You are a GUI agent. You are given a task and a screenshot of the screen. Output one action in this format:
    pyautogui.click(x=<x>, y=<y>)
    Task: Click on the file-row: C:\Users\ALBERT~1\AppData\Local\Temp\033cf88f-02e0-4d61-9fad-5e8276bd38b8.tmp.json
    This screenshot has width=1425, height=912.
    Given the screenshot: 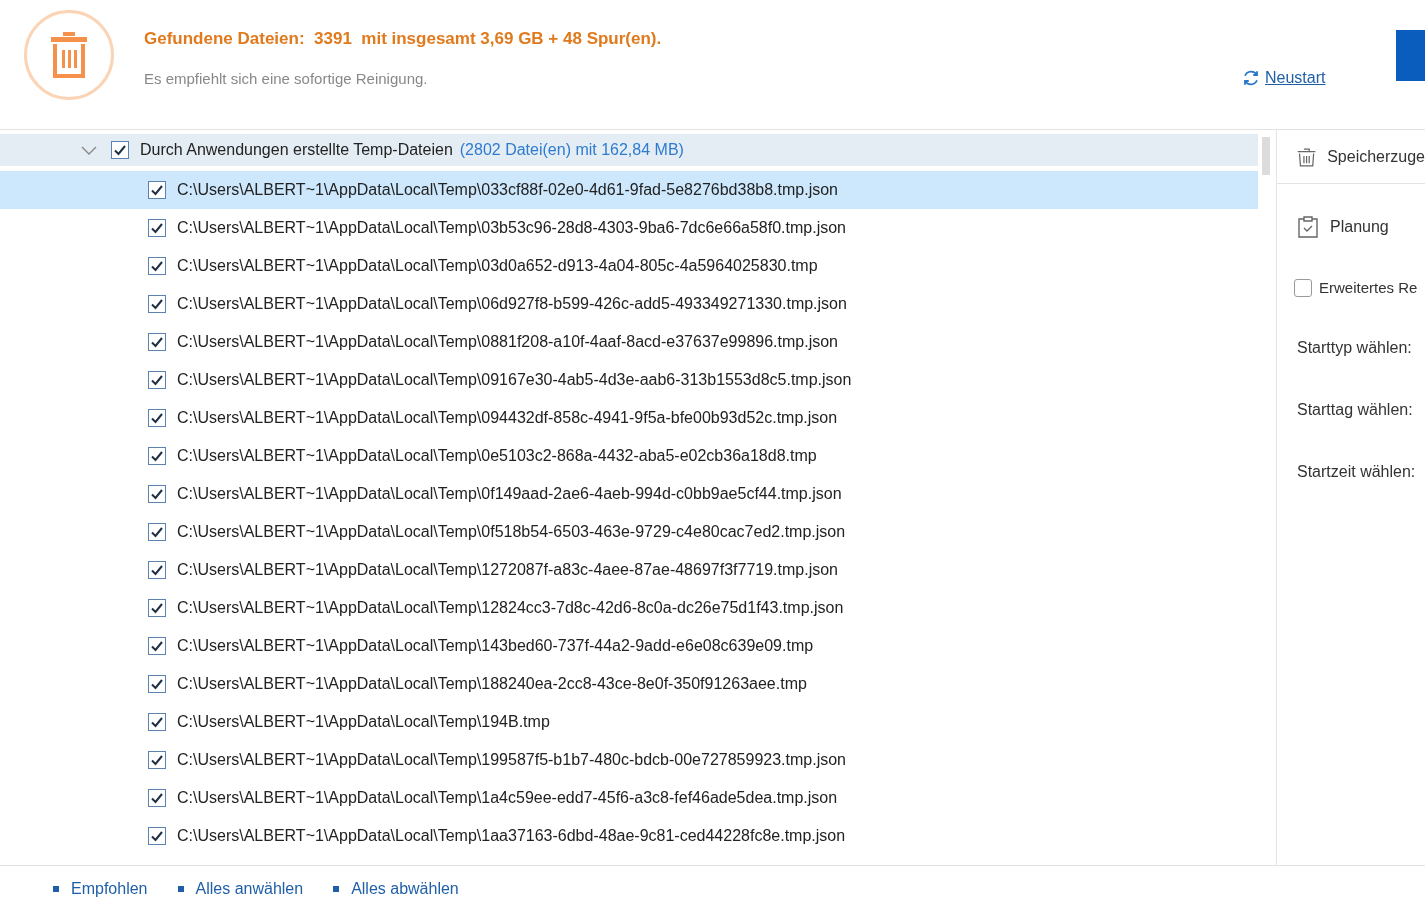 What is the action you would take?
    pyautogui.click(x=629, y=190)
    